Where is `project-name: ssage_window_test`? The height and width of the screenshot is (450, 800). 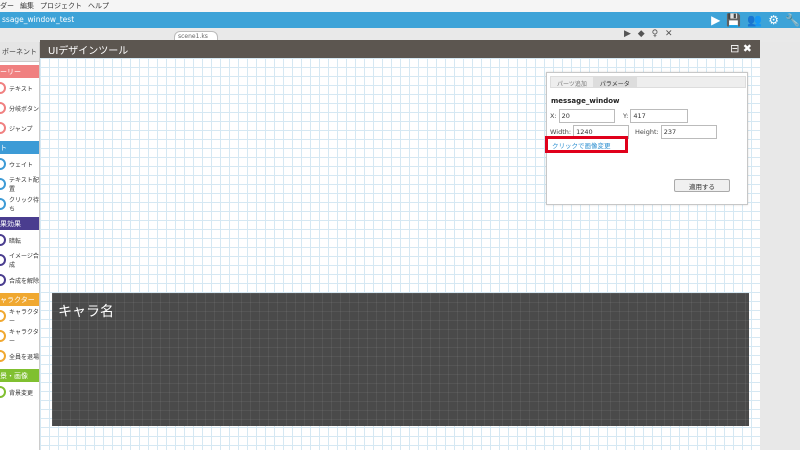 project-name: ssage_window_test is located at coordinates (38, 19).